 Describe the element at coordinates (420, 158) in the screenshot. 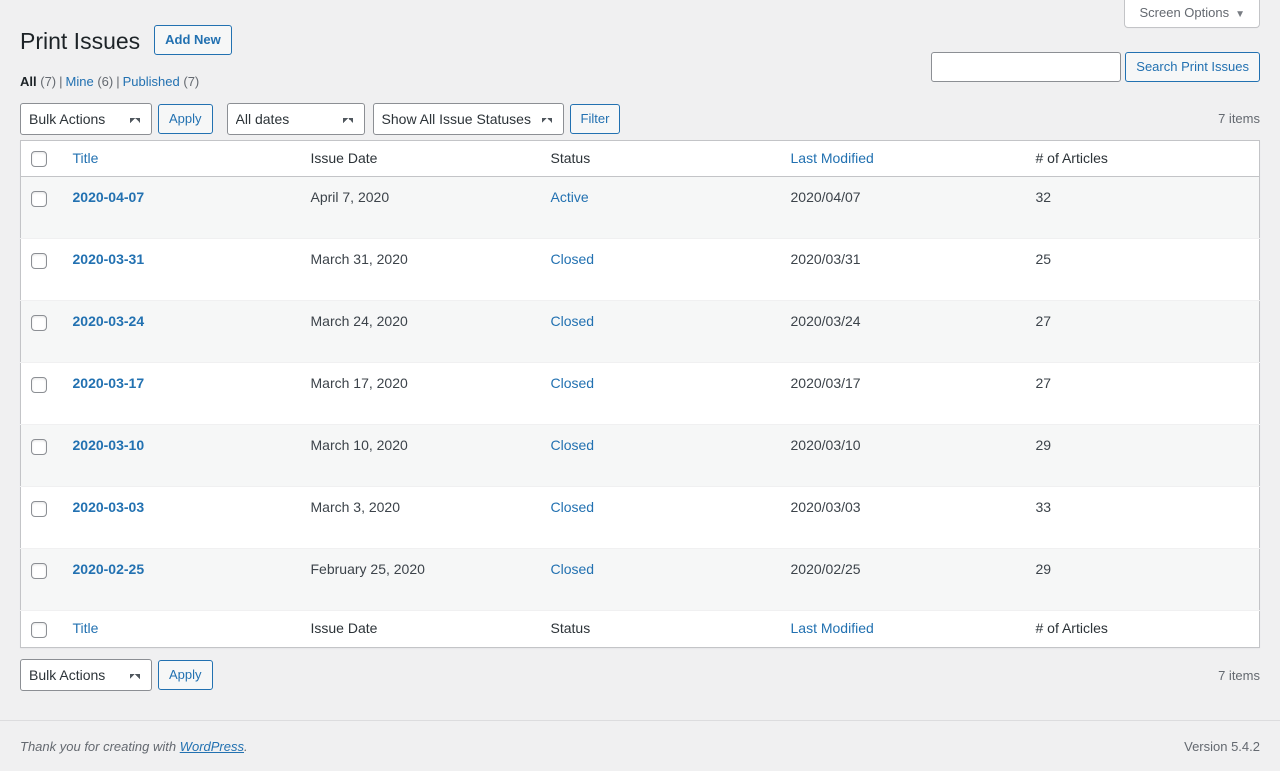

I see `column-header-issue-date: Issue Date` at that location.